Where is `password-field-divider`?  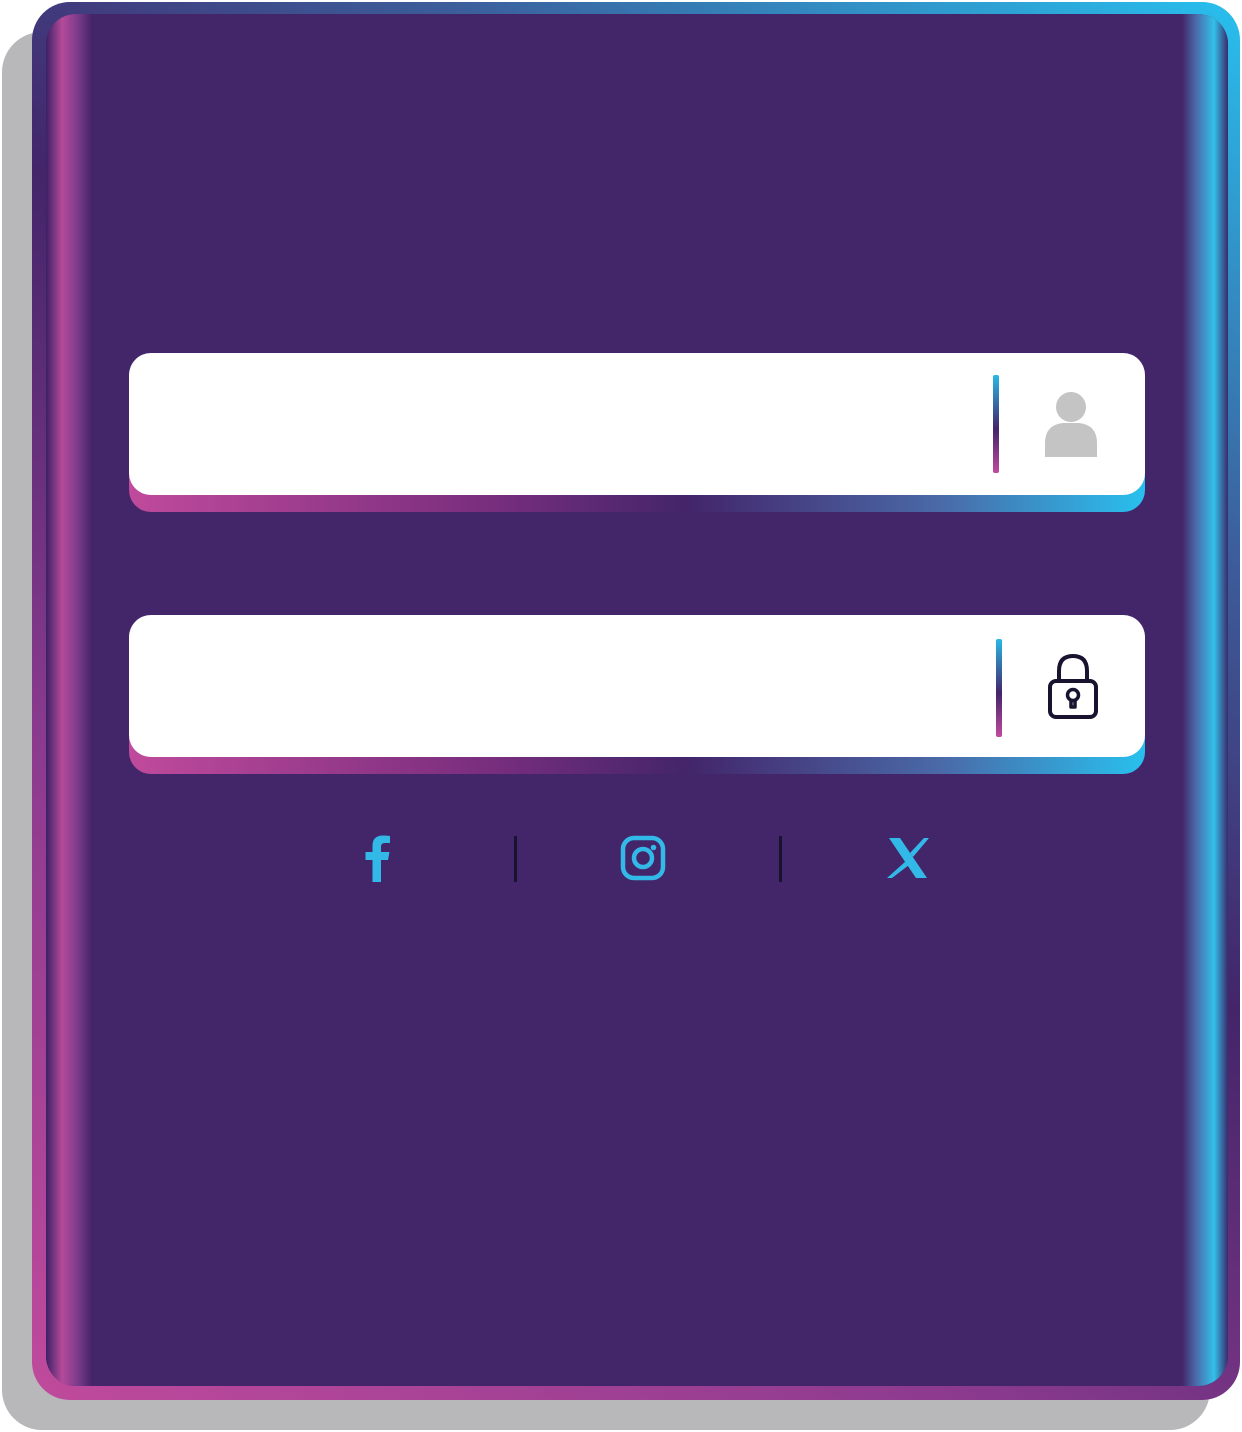
password-field-divider is located at coordinates (999, 688).